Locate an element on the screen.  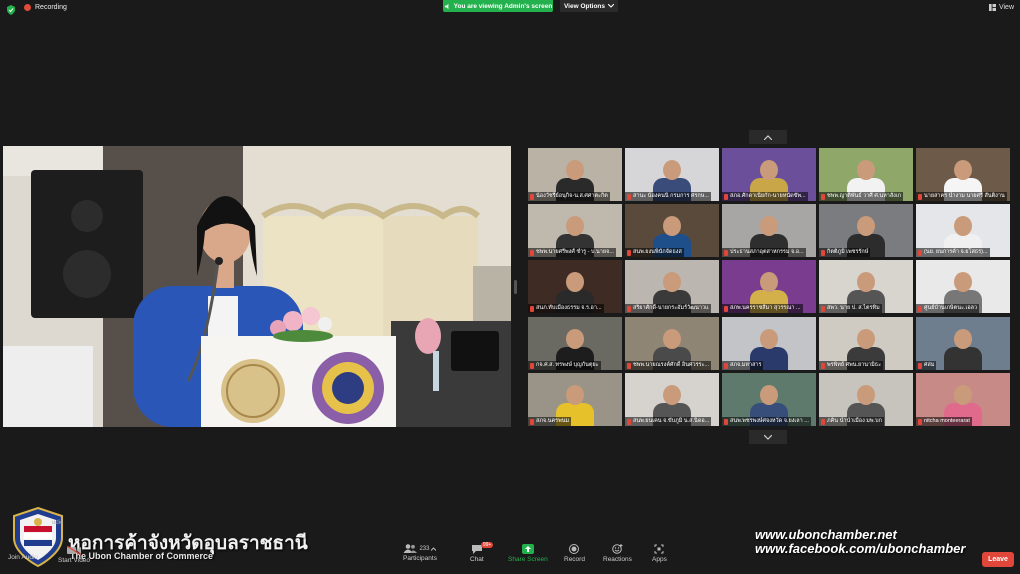
participant-tile: ชพพ.ญาติพันธ์ วาศี ศ.นหาสังเก is located at coordinates (866, 174).